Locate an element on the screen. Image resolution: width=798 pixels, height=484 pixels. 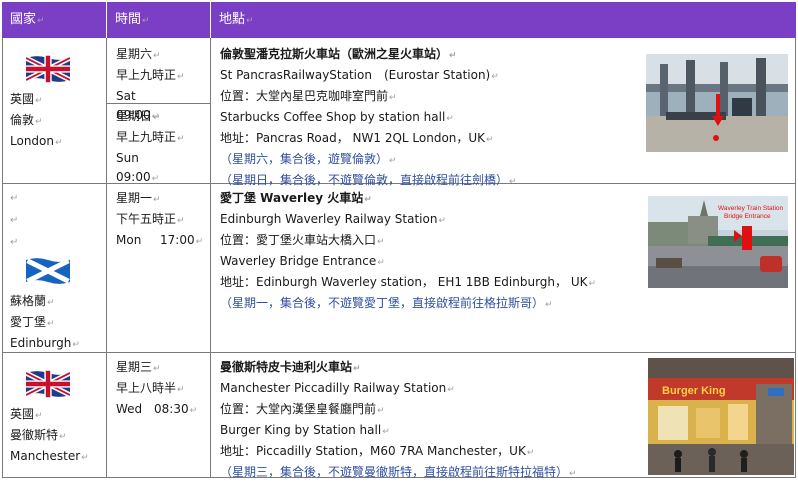
meeting-position-cn: 位置：大堂內星巴克咖啡室門前↵ is located at coordinates (308, 96).